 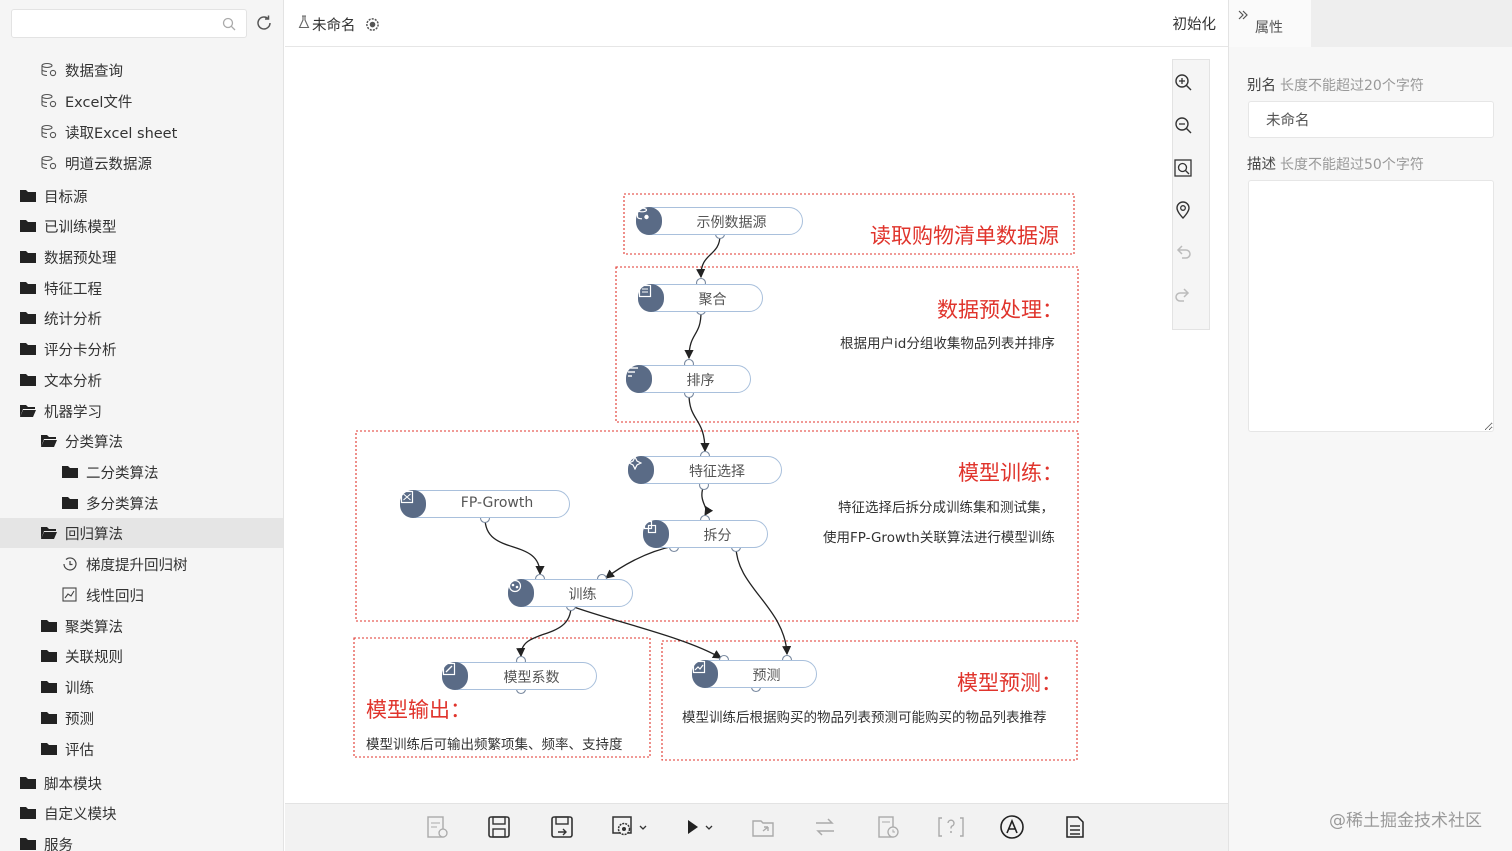 I want to click on region-title-predict: 模型预测：, so click(x=1009, y=683).